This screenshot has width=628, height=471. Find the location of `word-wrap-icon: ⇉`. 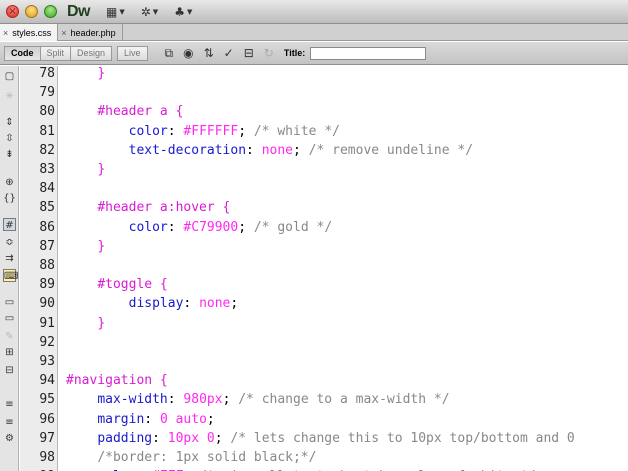

word-wrap-icon: ⇉ is located at coordinates (9, 258).